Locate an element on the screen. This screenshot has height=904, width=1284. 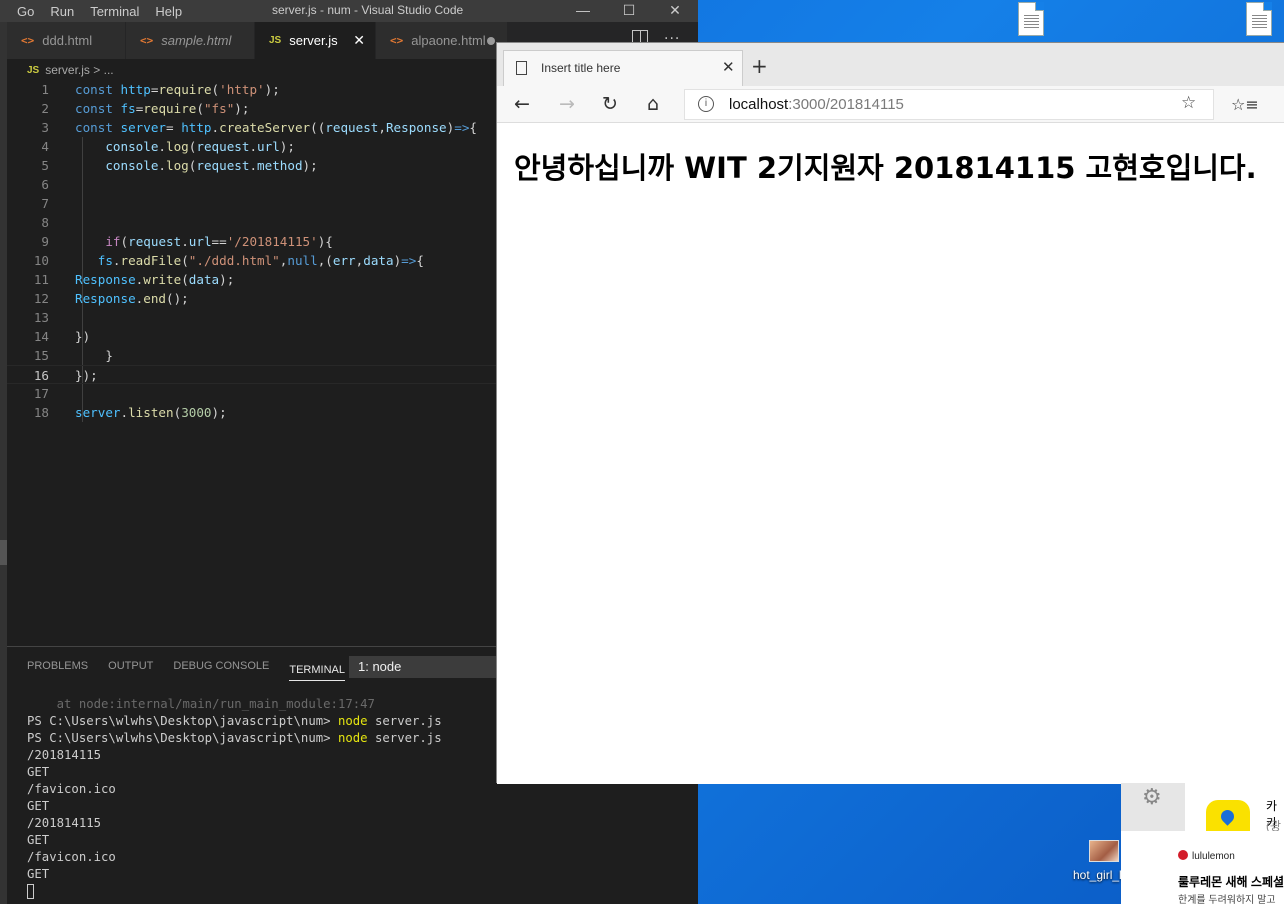
line-number: 5 is located at coordinates (45, 165).